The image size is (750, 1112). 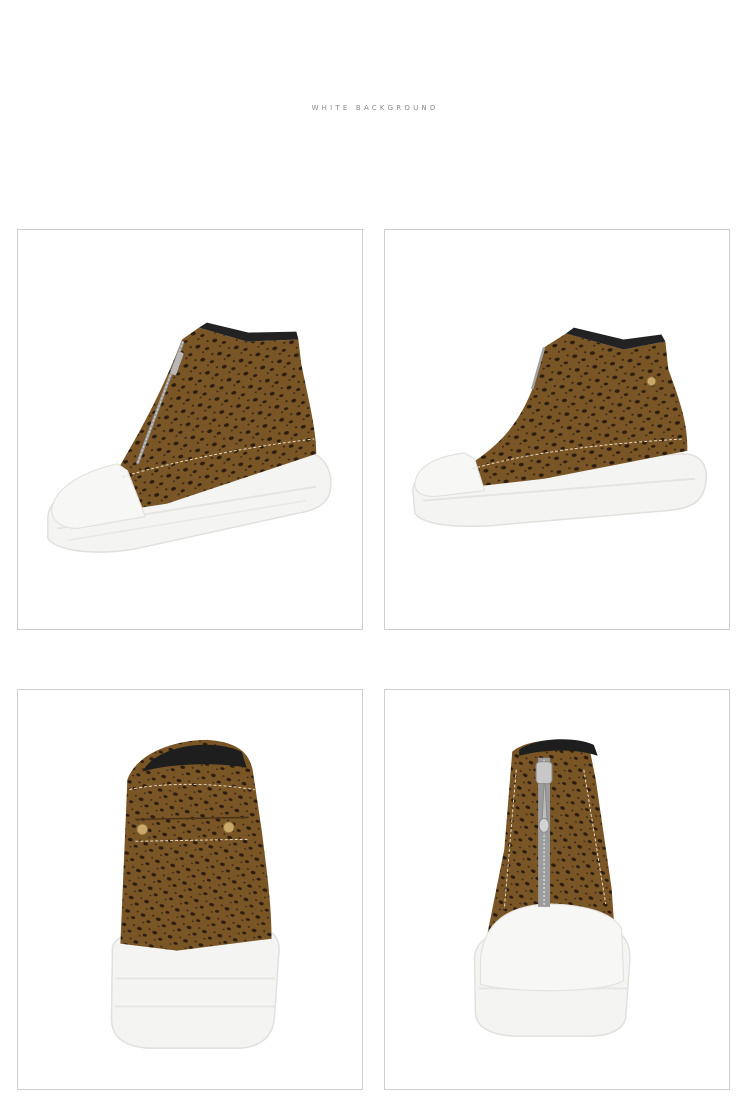 What do you see at coordinates (195, 894) in the screenshot?
I see `shoe-back-view-illustration` at bounding box center [195, 894].